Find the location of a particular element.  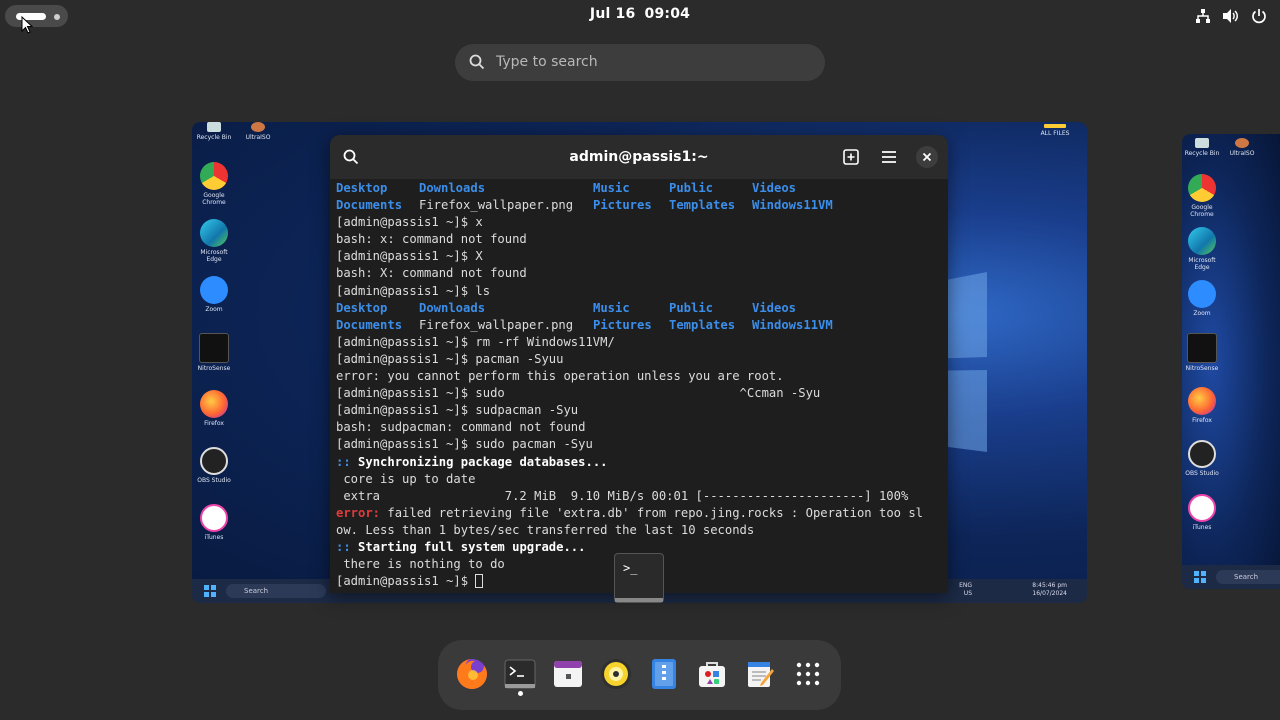

calendar-icon is located at coordinates (568, 674).